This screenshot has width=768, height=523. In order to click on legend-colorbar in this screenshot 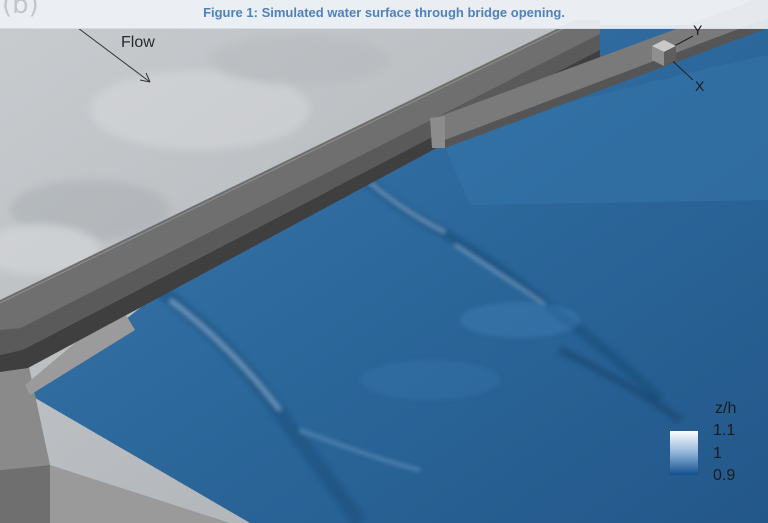, I will do `click(684, 453)`.